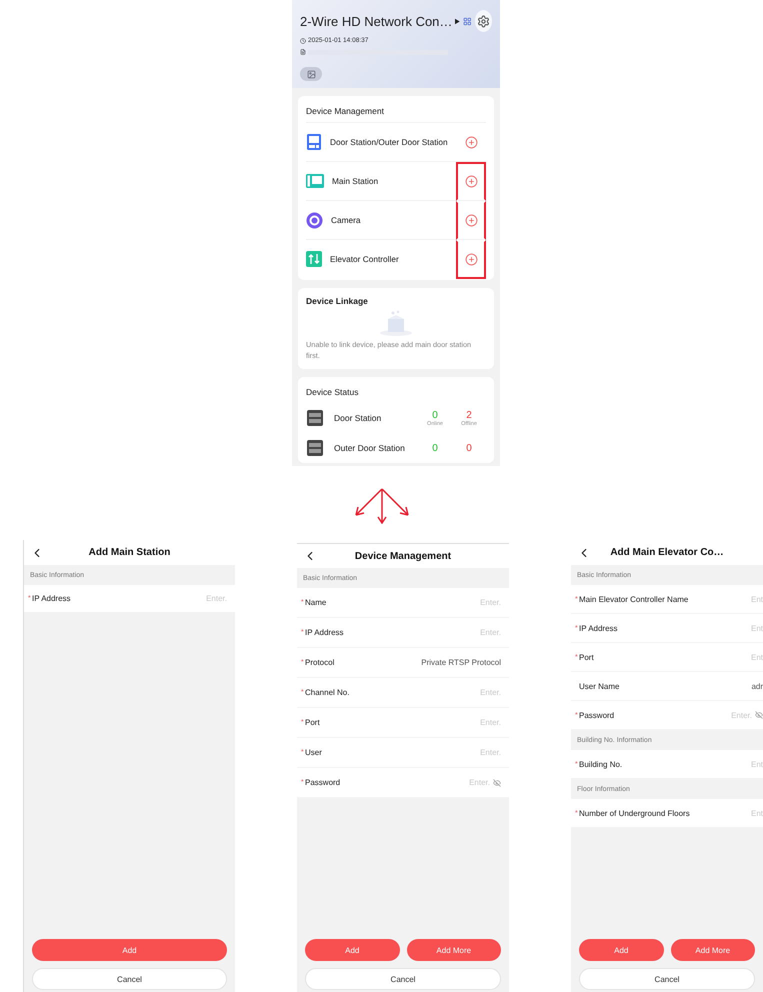 The image size is (763, 992). I want to click on device-type-row: Door Station/Outer Door Station, so click(396, 141).